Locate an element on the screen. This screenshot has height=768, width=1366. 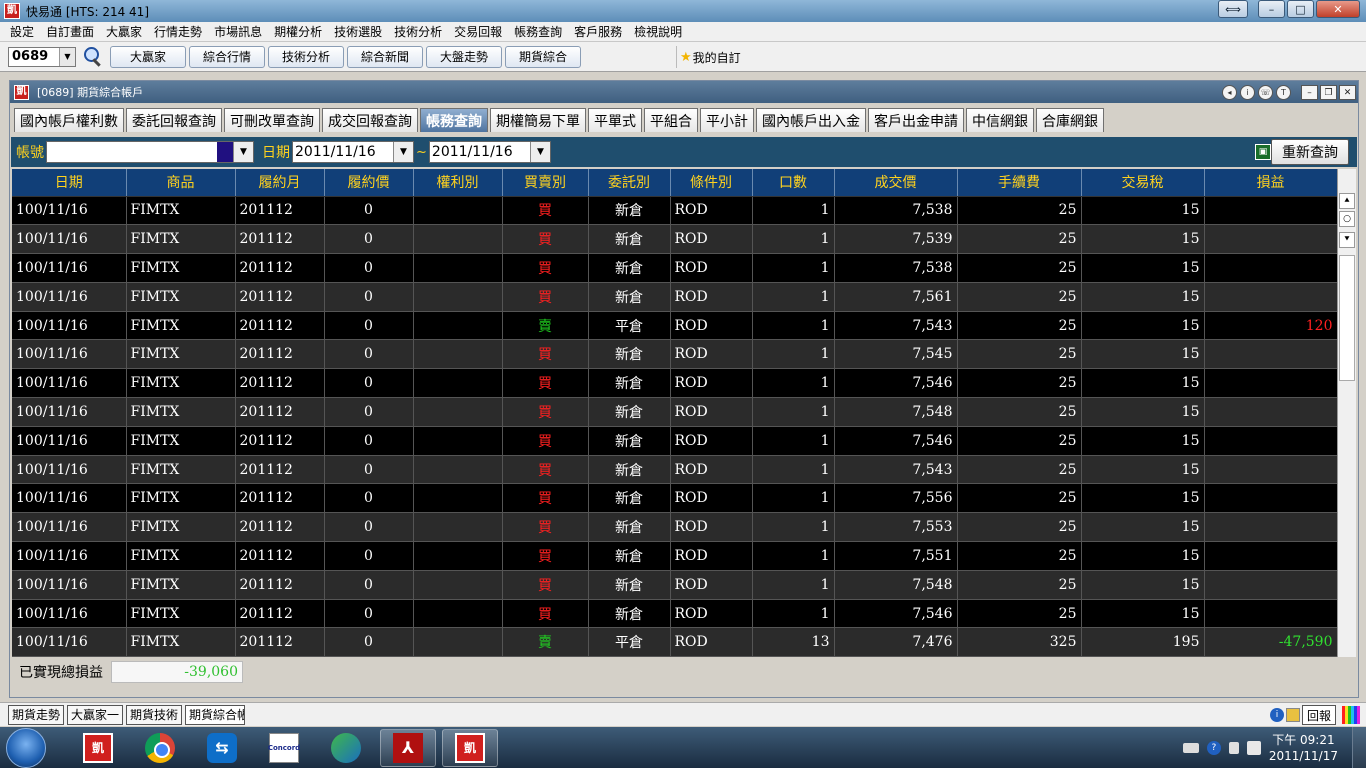
tab: 國內帳戶出入金 is located at coordinates (811, 120).